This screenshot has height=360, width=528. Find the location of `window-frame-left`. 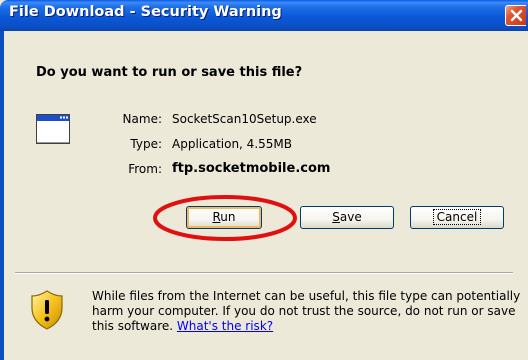

window-frame-left is located at coordinates (2, 195).